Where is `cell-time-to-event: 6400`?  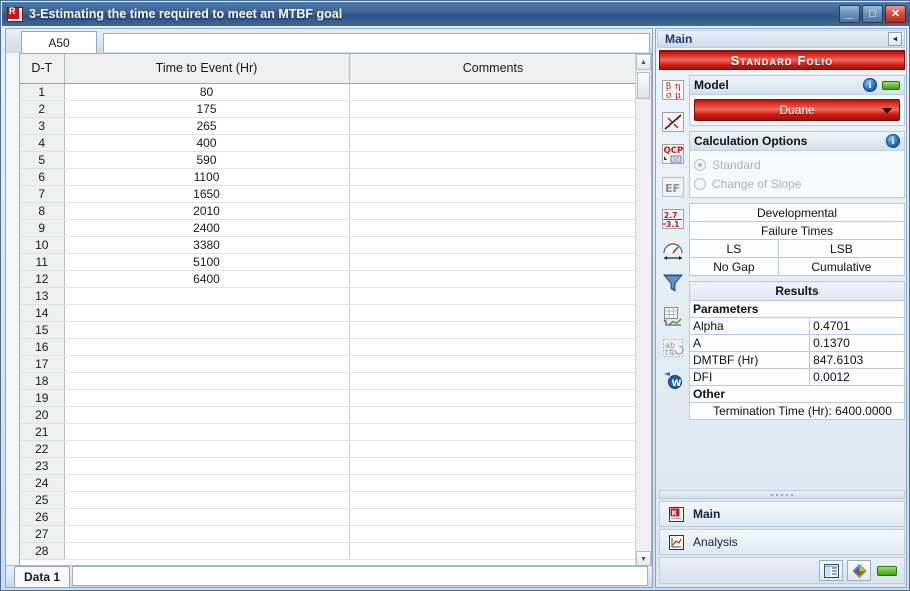
cell-time-to-event: 6400 is located at coordinates (207, 279).